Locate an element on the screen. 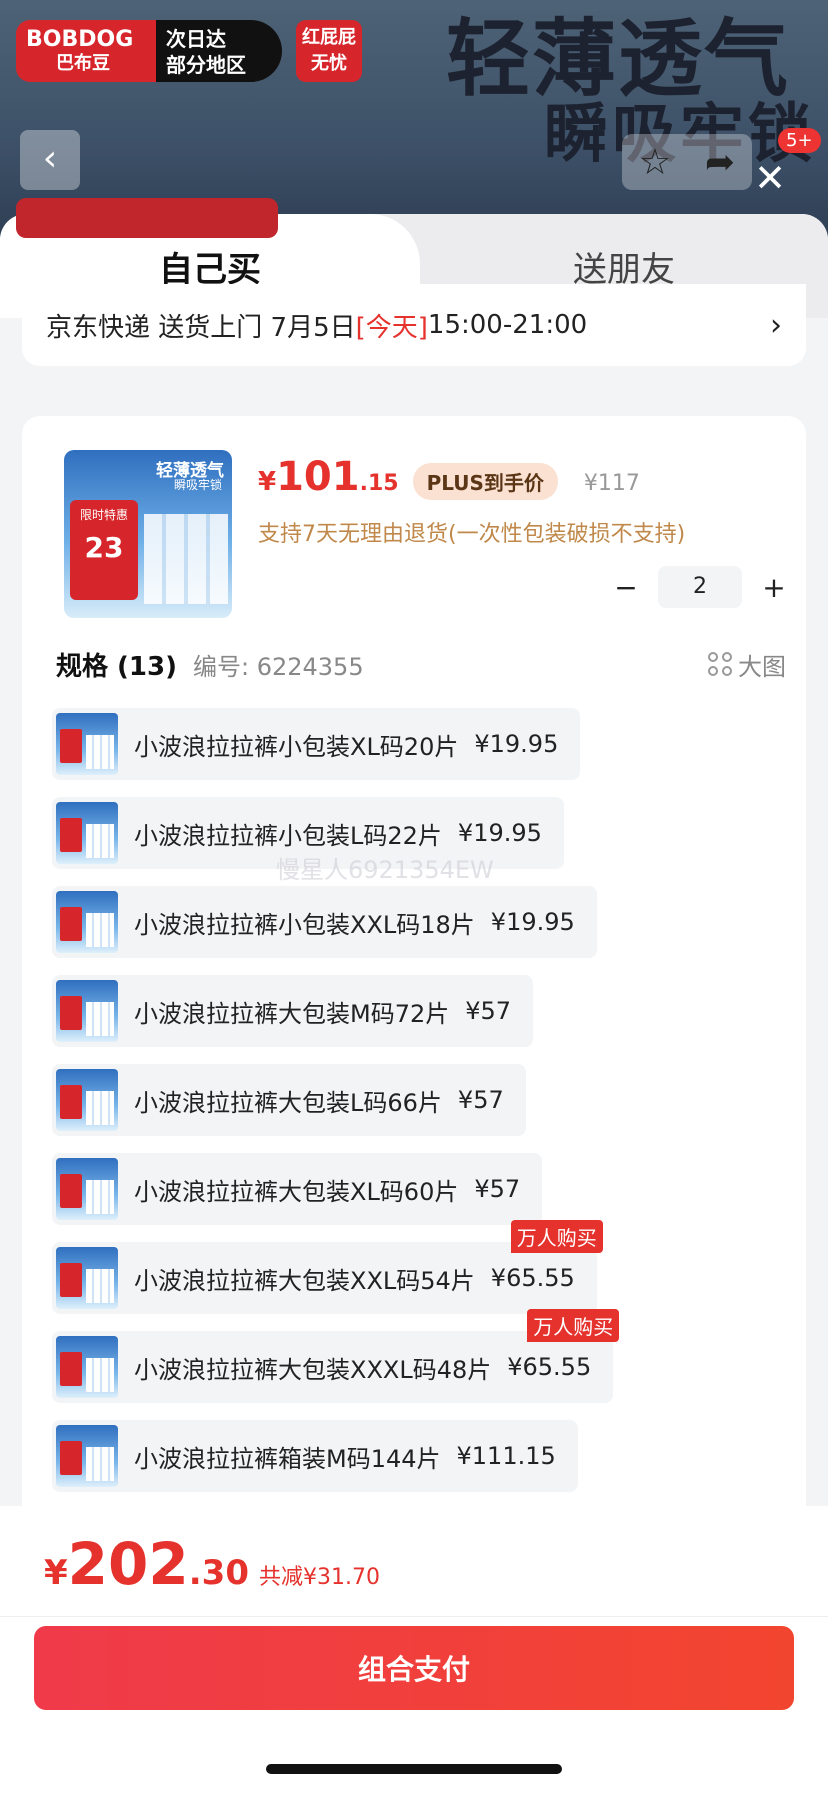 Image resolution: width=828 pixels, height=1796 pixels. variant-option: 小波浪拉拉裤箱装M码144片 ¥111.15 is located at coordinates (315, 1456).